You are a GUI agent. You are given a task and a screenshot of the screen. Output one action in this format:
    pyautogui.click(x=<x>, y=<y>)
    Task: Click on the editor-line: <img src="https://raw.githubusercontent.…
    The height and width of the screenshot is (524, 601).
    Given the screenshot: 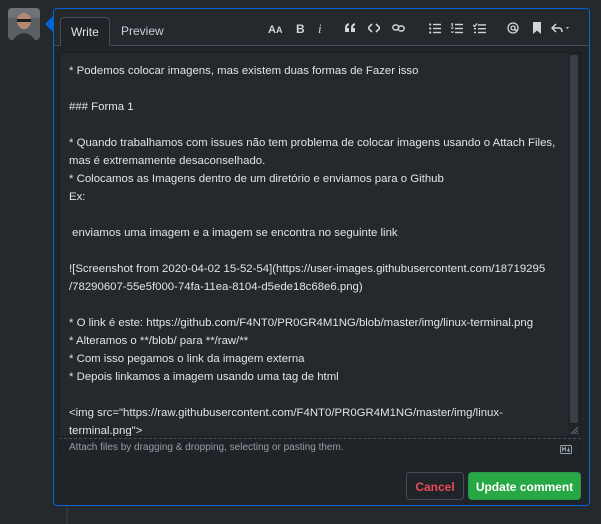 What is the action you would take?
    pyautogui.click(x=286, y=413)
    